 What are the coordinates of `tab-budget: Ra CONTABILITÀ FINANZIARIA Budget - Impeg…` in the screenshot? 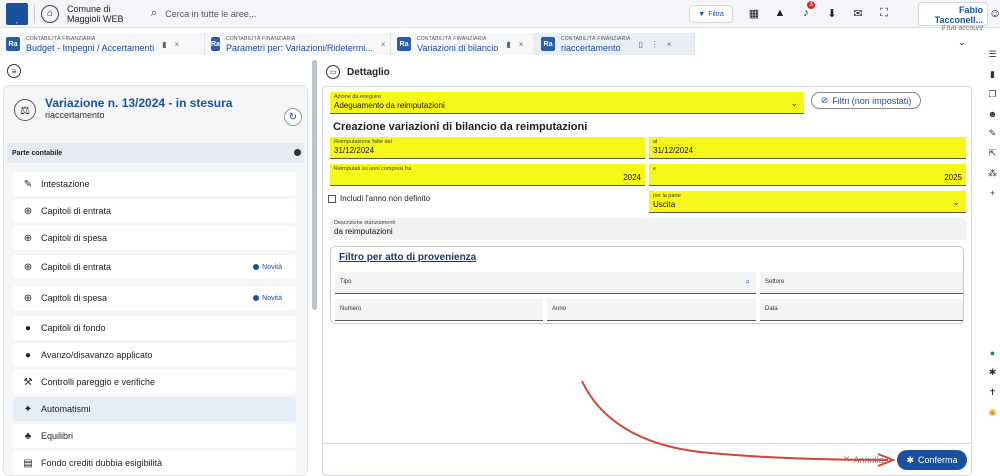 It's located at (102, 44).